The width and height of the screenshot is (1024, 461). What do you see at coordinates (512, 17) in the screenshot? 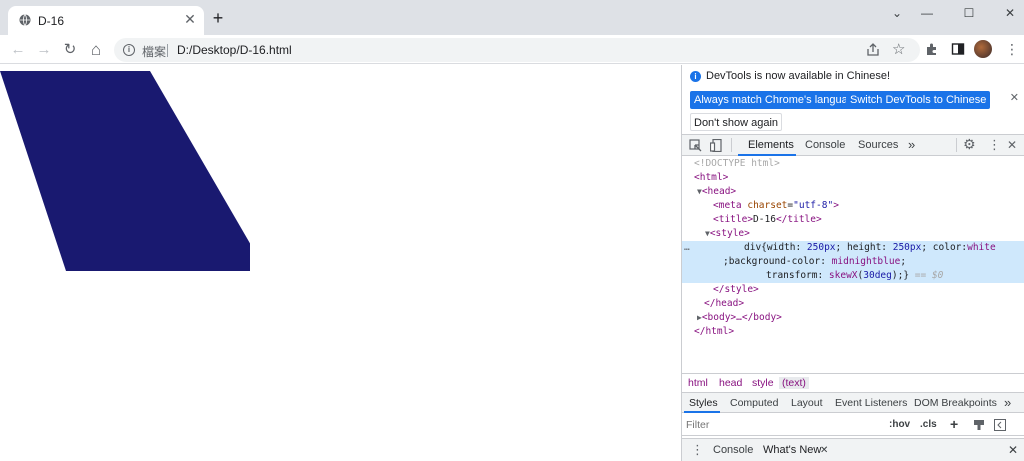
I see `tab-strip: D-16 ✕ + ⌄ — ☐ ✕` at bounding box center [512, 17].